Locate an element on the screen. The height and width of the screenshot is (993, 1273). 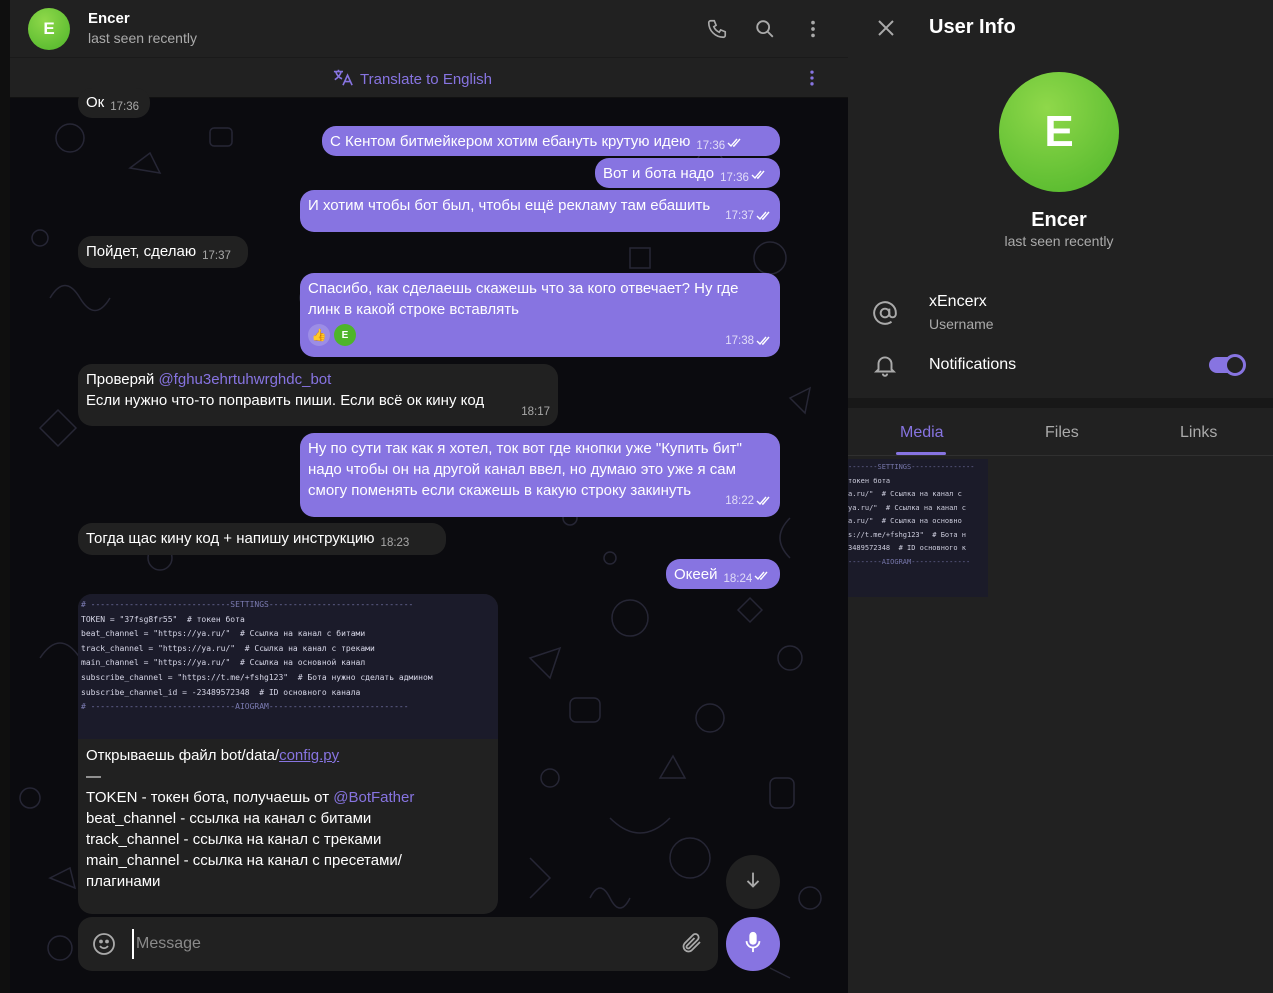
more-vertical-icon is located at coordinates (813, 29).